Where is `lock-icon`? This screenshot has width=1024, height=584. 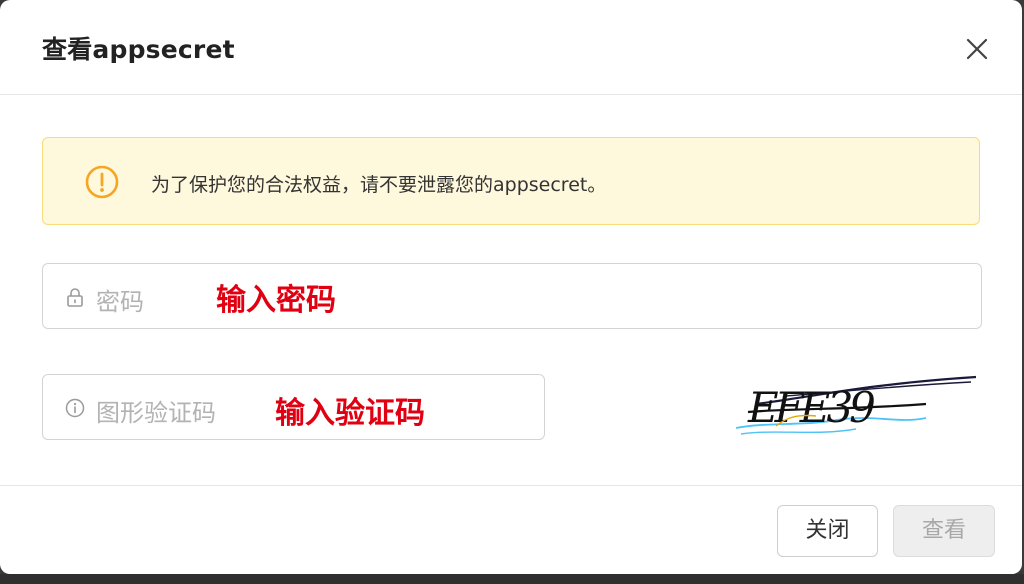
lock-icon is located at coordinates (75, 297).